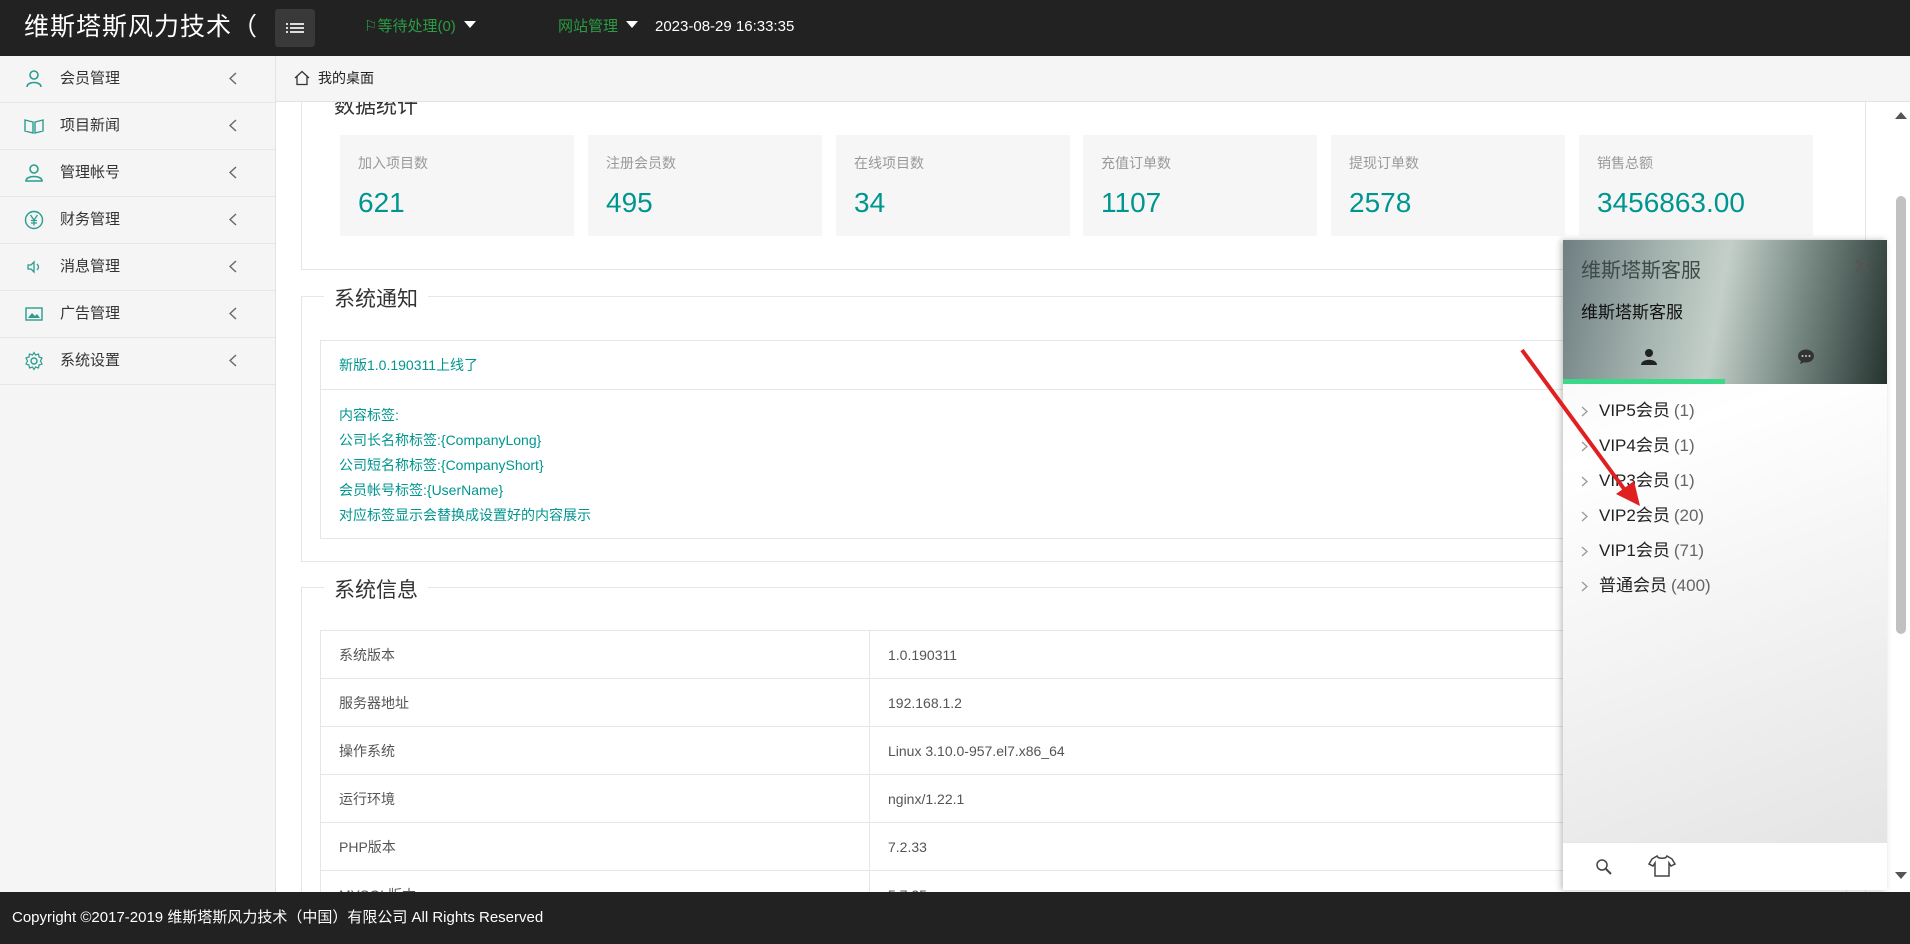  What do you see at coordinates (870, 202) in the screenshot?
I see `stat-value: 34` at bounding box center [870, 202].